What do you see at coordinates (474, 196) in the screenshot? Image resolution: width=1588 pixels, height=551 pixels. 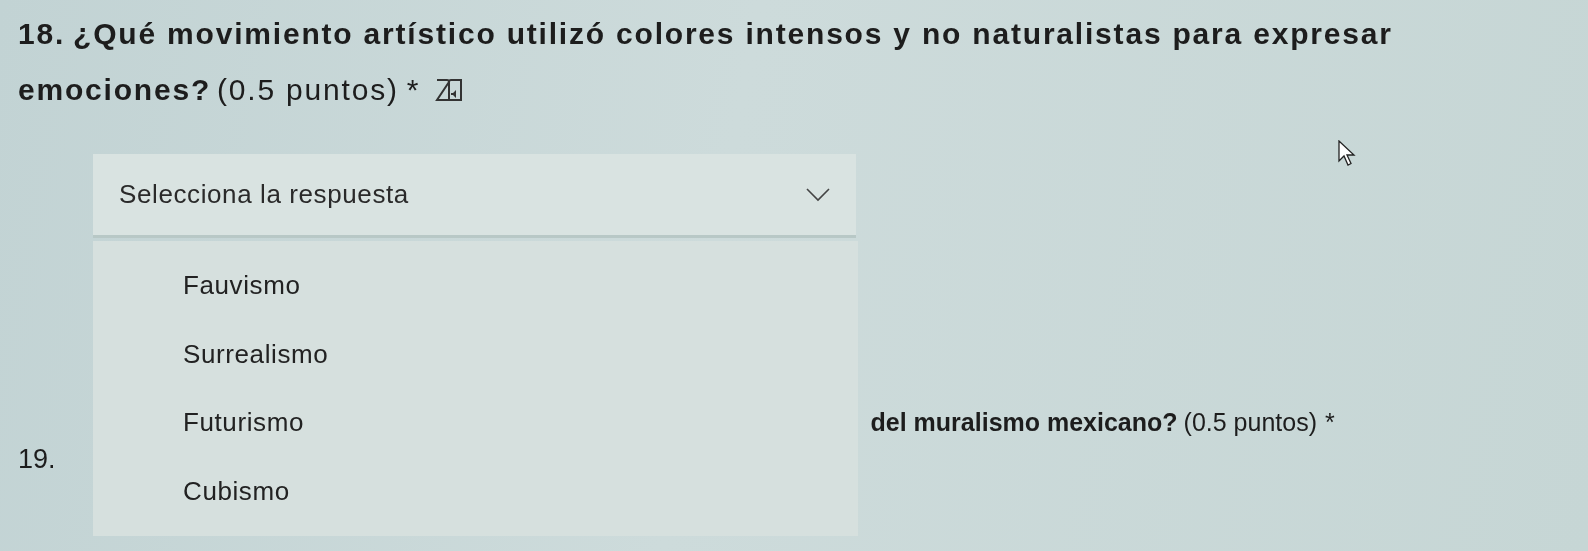 I see `answer-dropdown: Selecciona la respuesta` at bounding box center [474, 196].